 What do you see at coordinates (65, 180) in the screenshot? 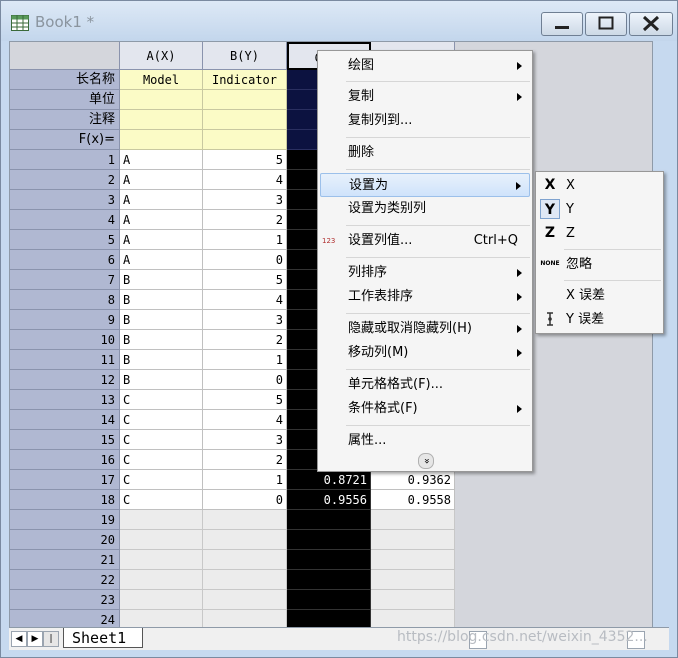
I see `row-header: 2` at bounding box center [65, 180].